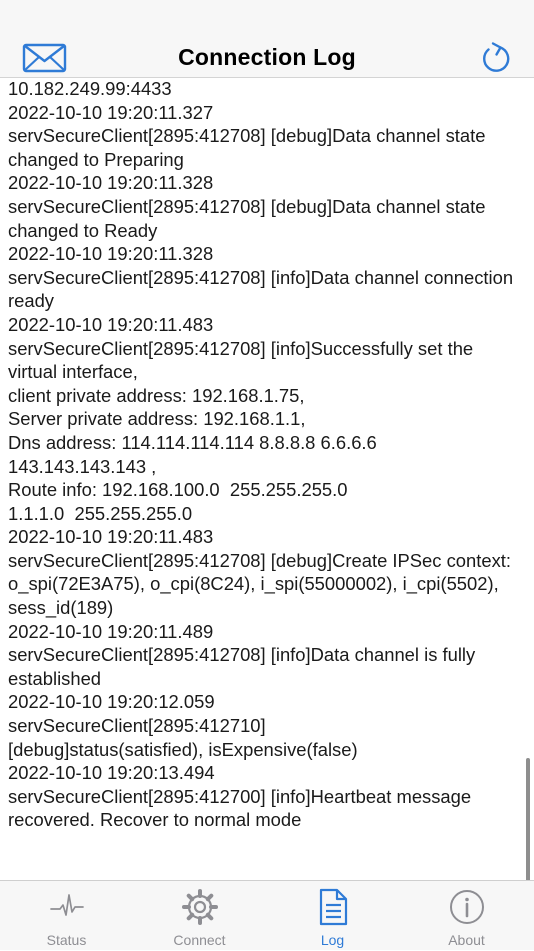 This screenshot has width=534, height=951. What do you see at coordinates (157, 419) in the screenshot?
I see `log-line: Server private address: 192.168.1.1,` at bounding box center [157, 419].